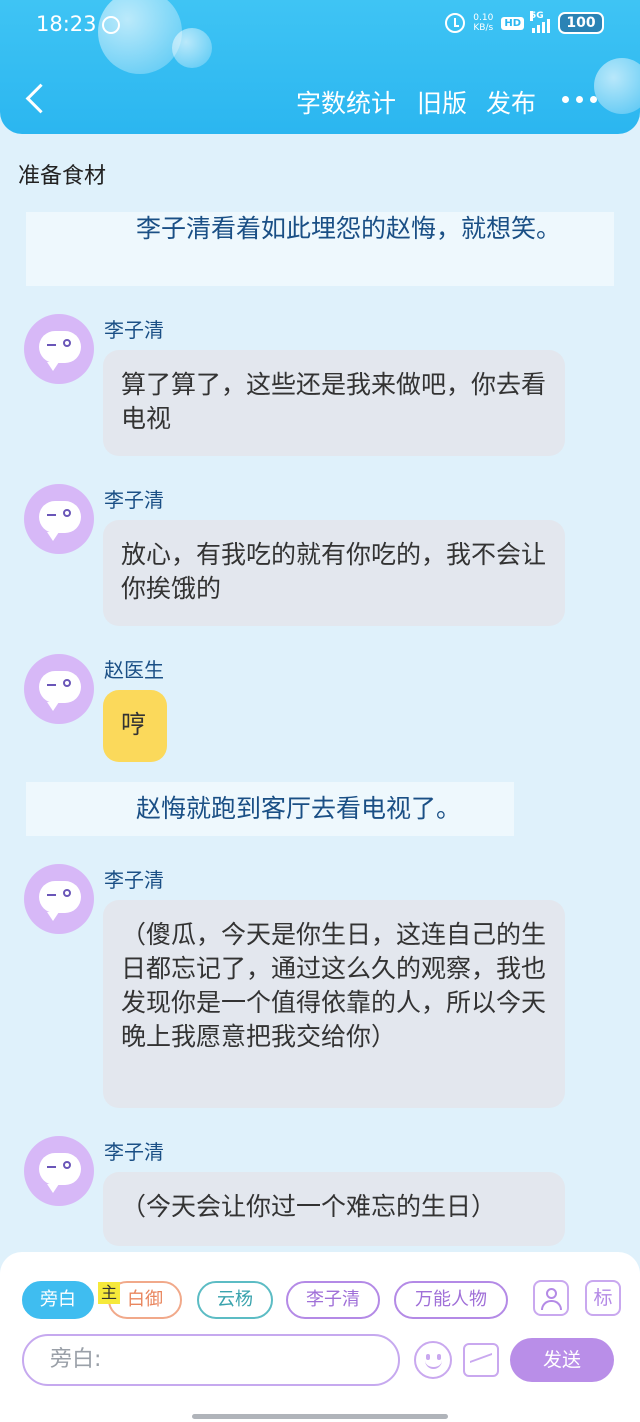 Image resolution: width=640 pixels, height=1422 pixels. Describe the element at coordinates (511, 102) in the screenshot. I see `publish-button: 发布` at that location.